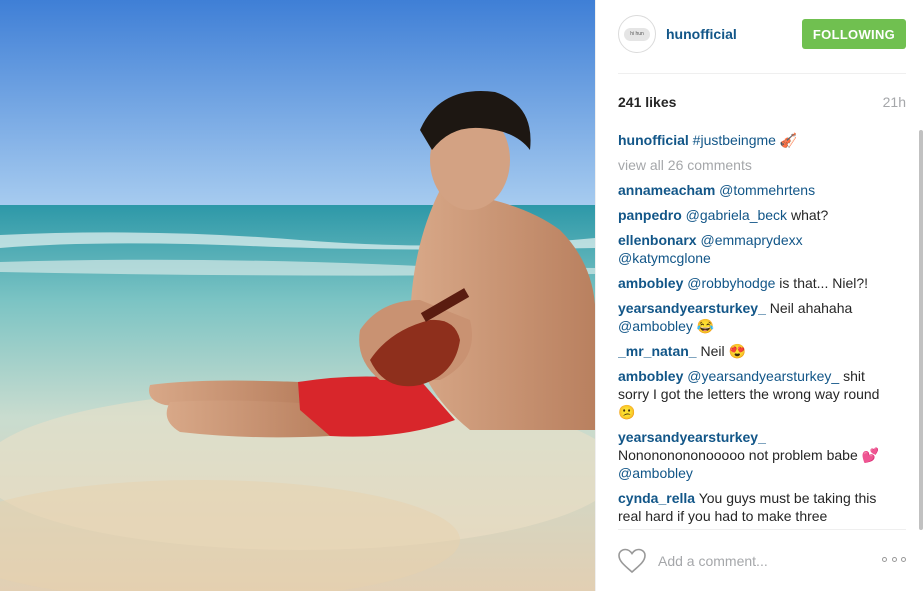 This screenshot has width=924, height=591. What do you see at coordinates (736, 215) in the screenshot?
I see `comment-mention: @gabriela_beck` at bounding box center [736, 215].